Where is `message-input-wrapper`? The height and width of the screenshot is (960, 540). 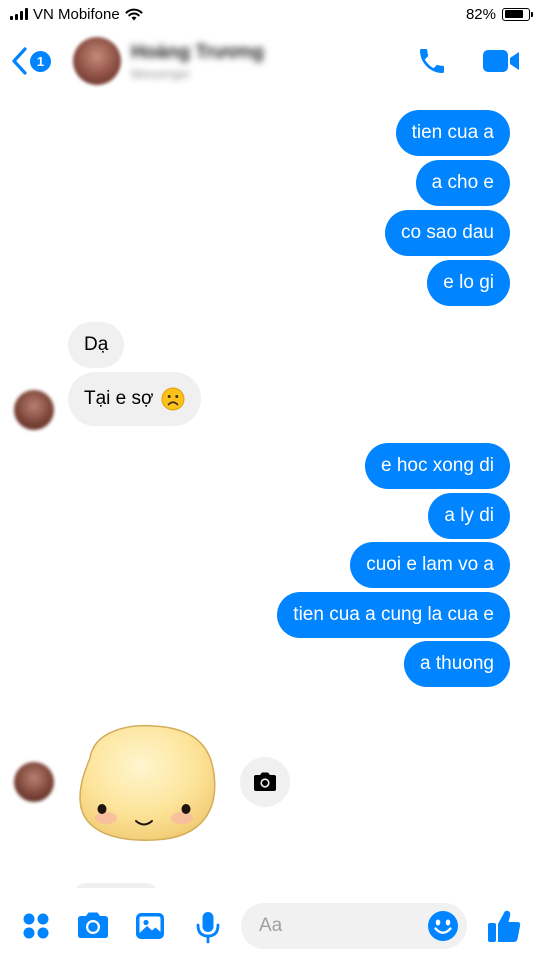
message-input-wrapper is located at coordinates (354, 926).